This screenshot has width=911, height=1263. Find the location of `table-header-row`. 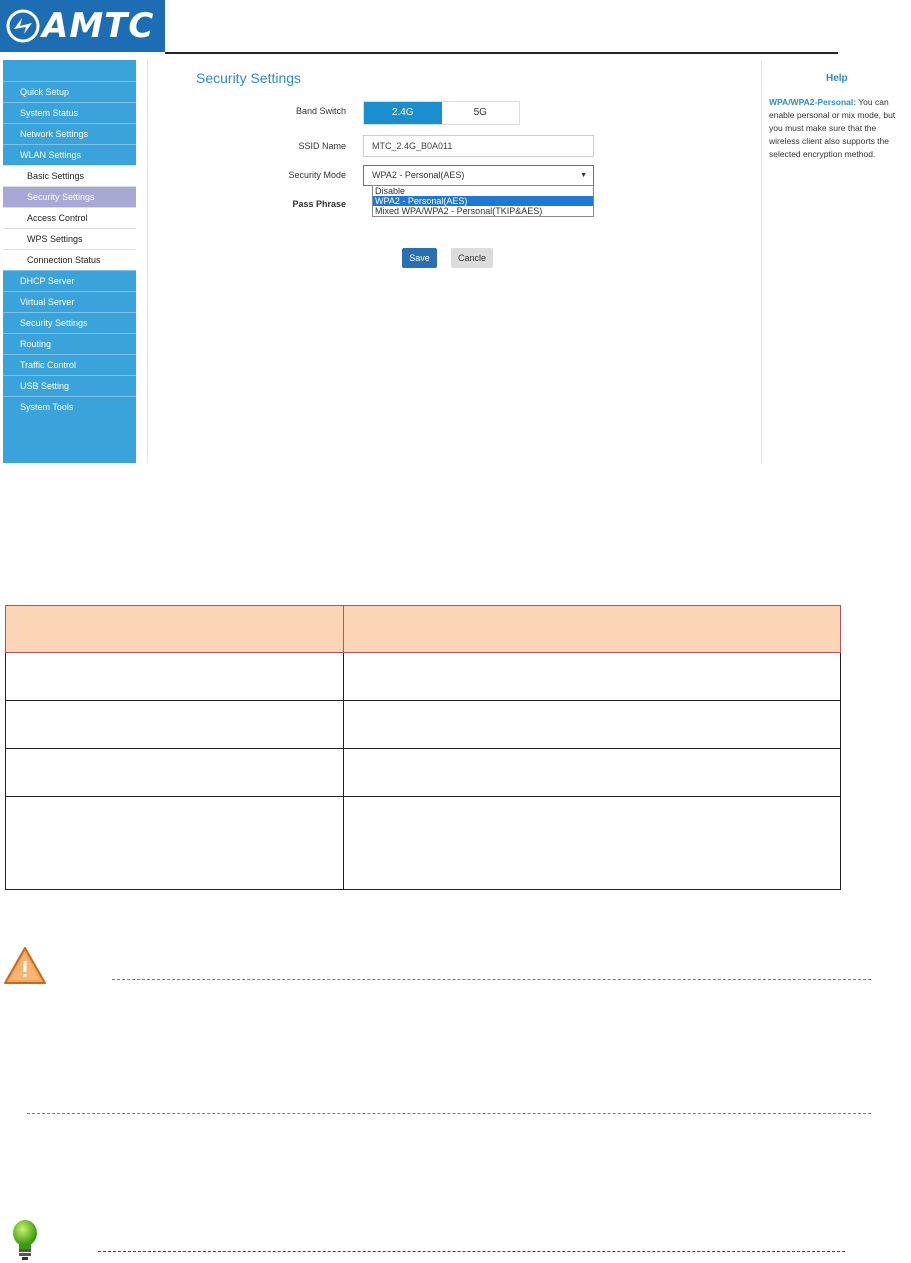

table-header-row is located at coordinates (423, 629).